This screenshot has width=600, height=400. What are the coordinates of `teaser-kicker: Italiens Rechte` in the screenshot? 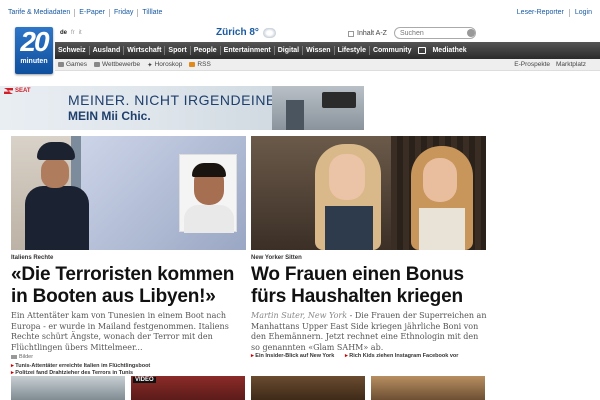 It's located at (32, 258).